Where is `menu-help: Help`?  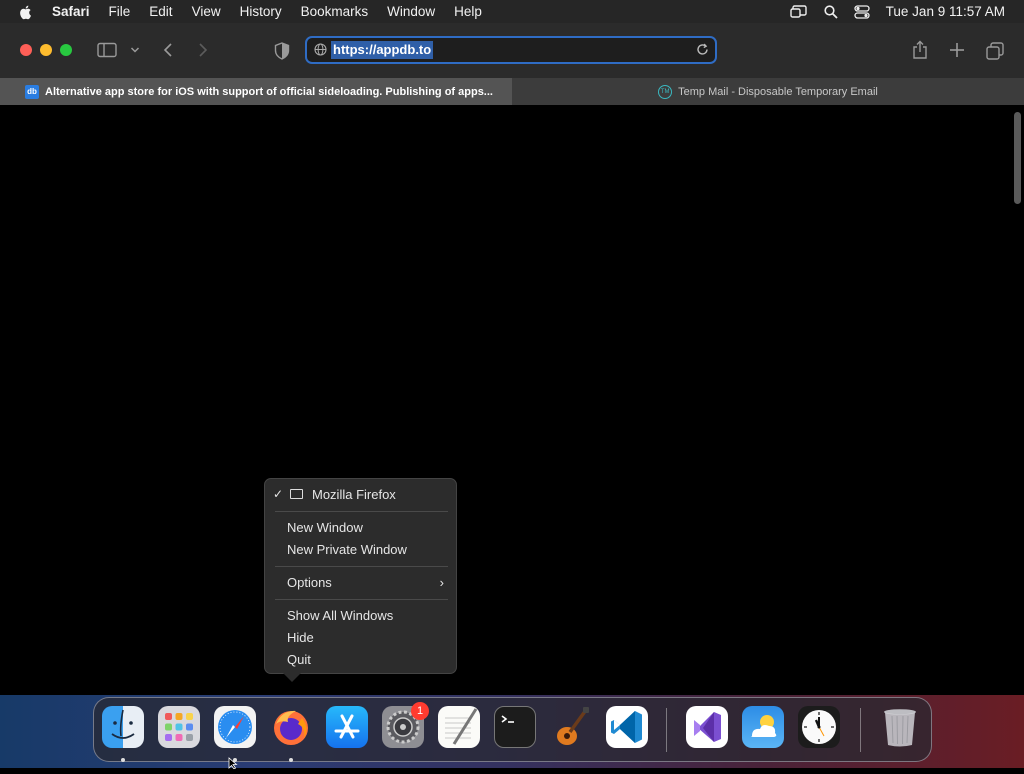 menu-help: Help is located at coordinates (468, 11).